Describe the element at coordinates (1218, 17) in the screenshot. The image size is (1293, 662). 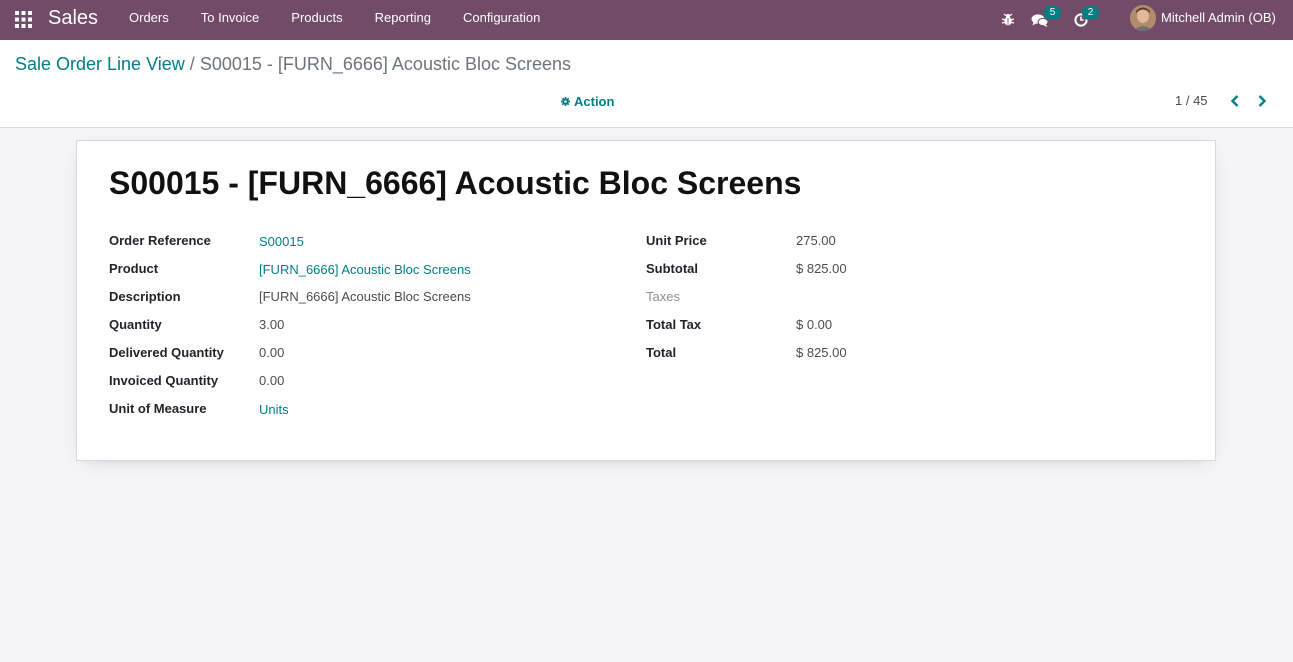
I see `user-menu-name: Mitchell Admin (OB)` at that location.